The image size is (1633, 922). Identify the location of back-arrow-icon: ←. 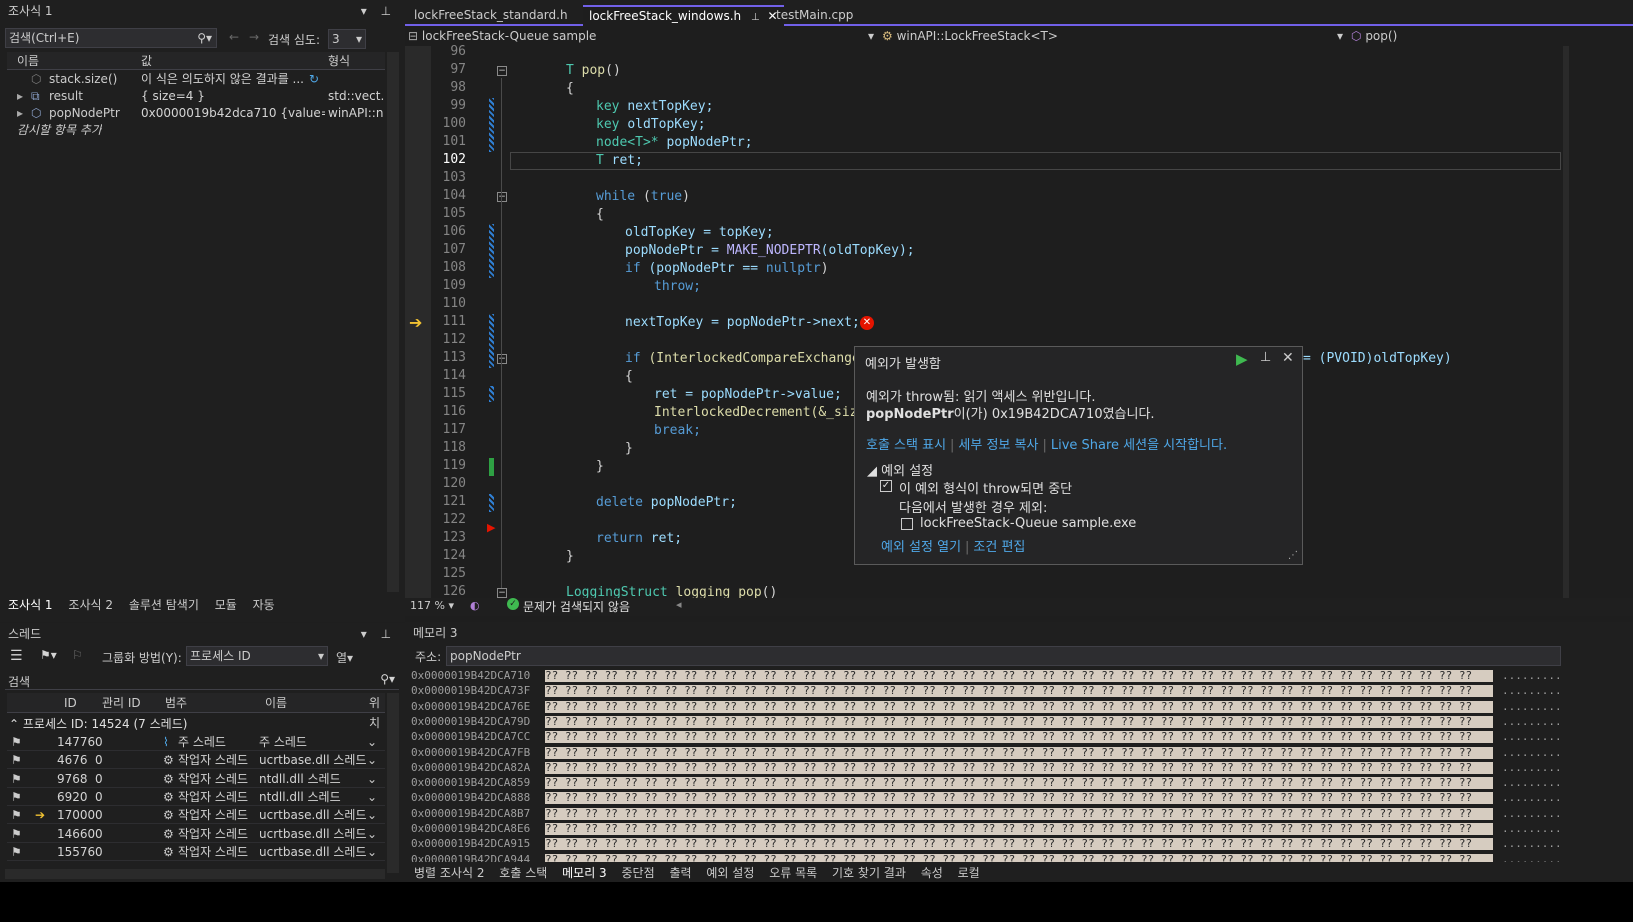
(234, 37).